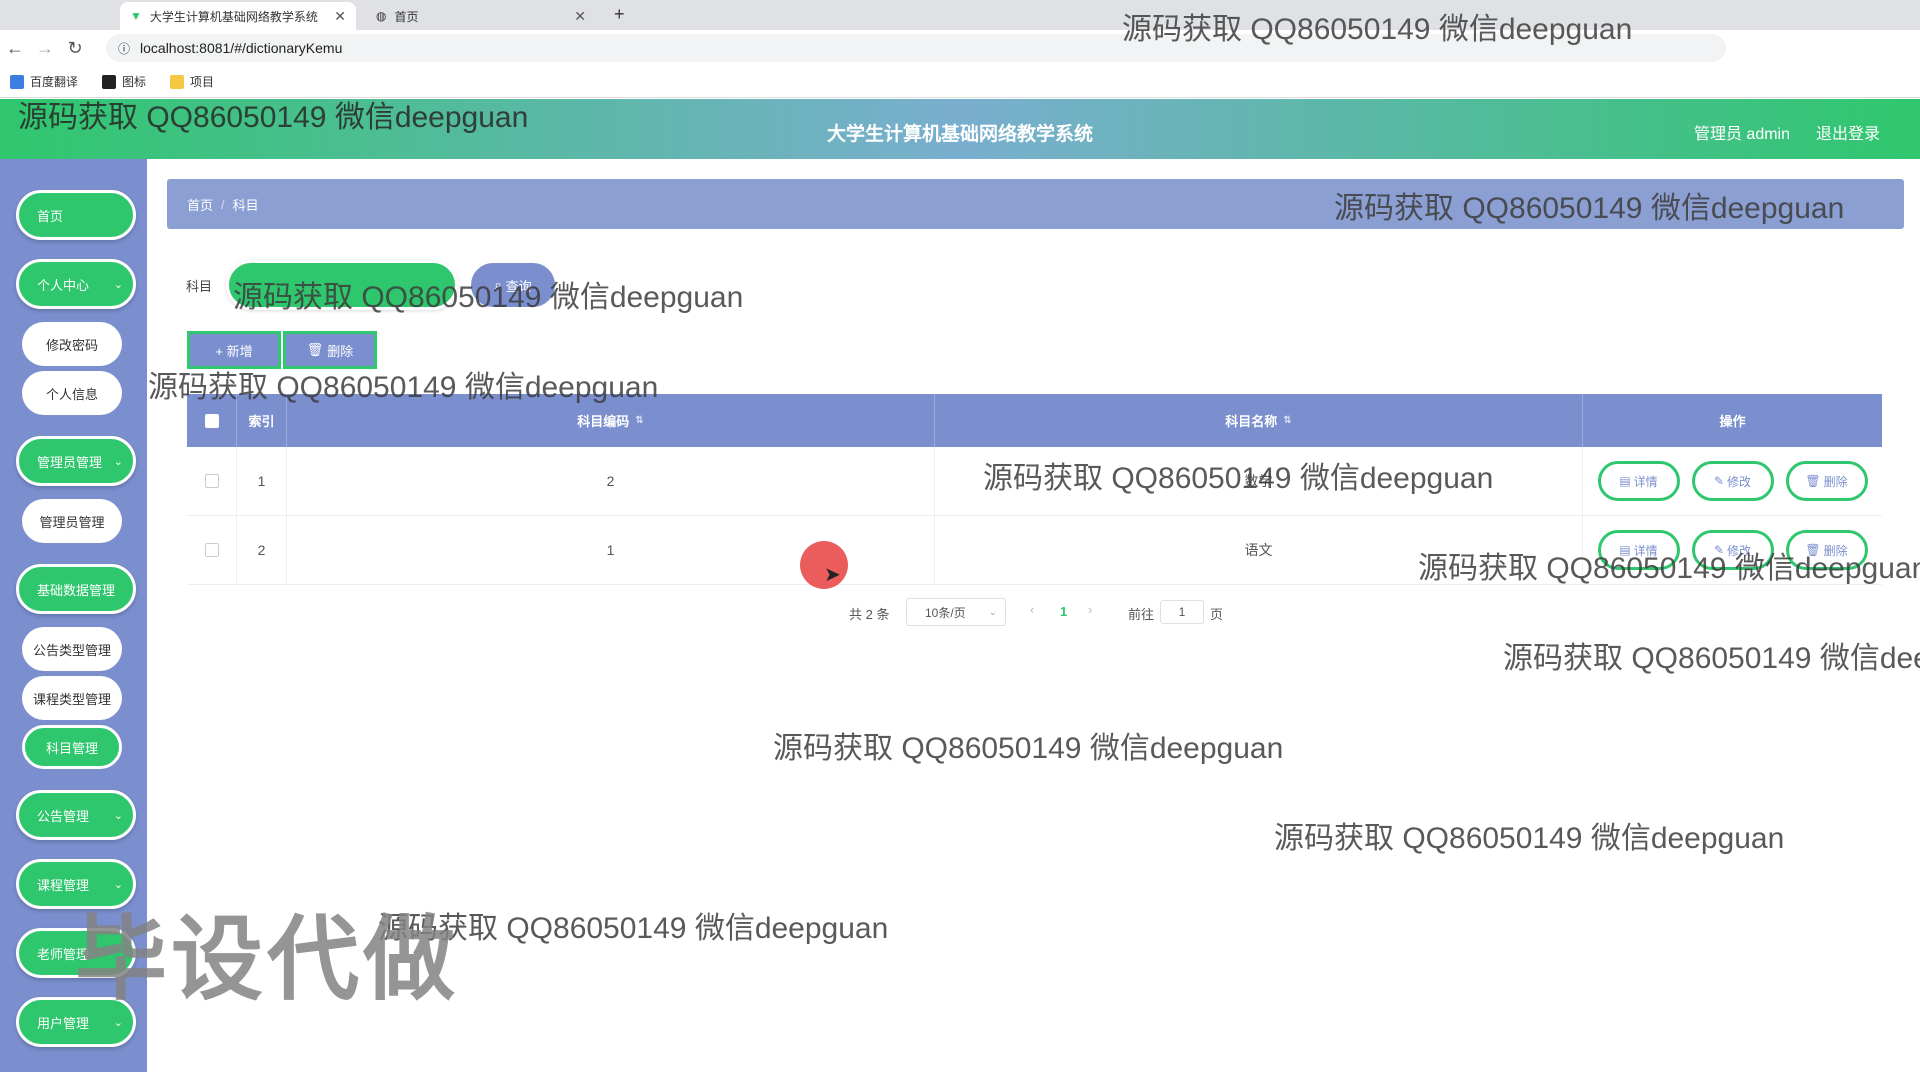  Describe the element at coordinates (1732, 421) in the screenshot. I see `column-header-actions: 操作` at that location.